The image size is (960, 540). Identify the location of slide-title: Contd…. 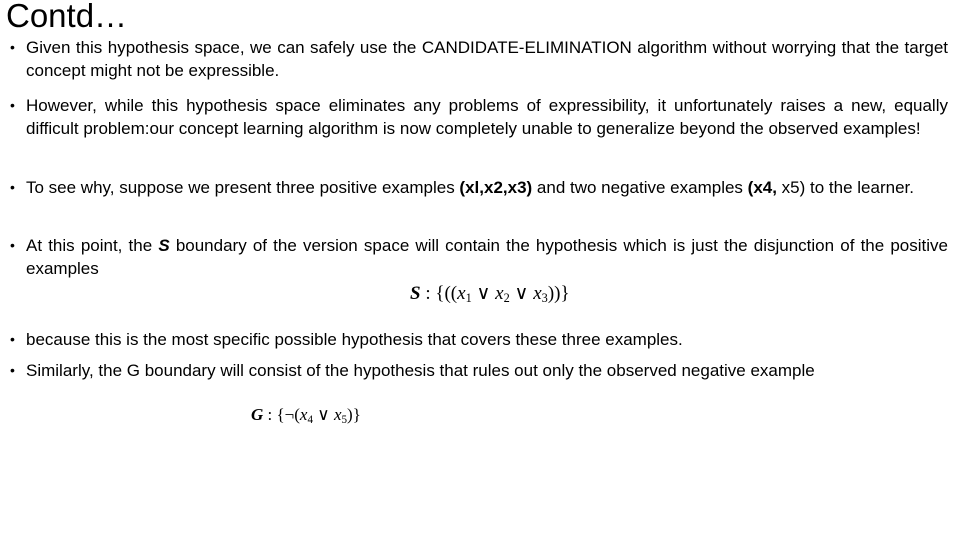
(67, 17).